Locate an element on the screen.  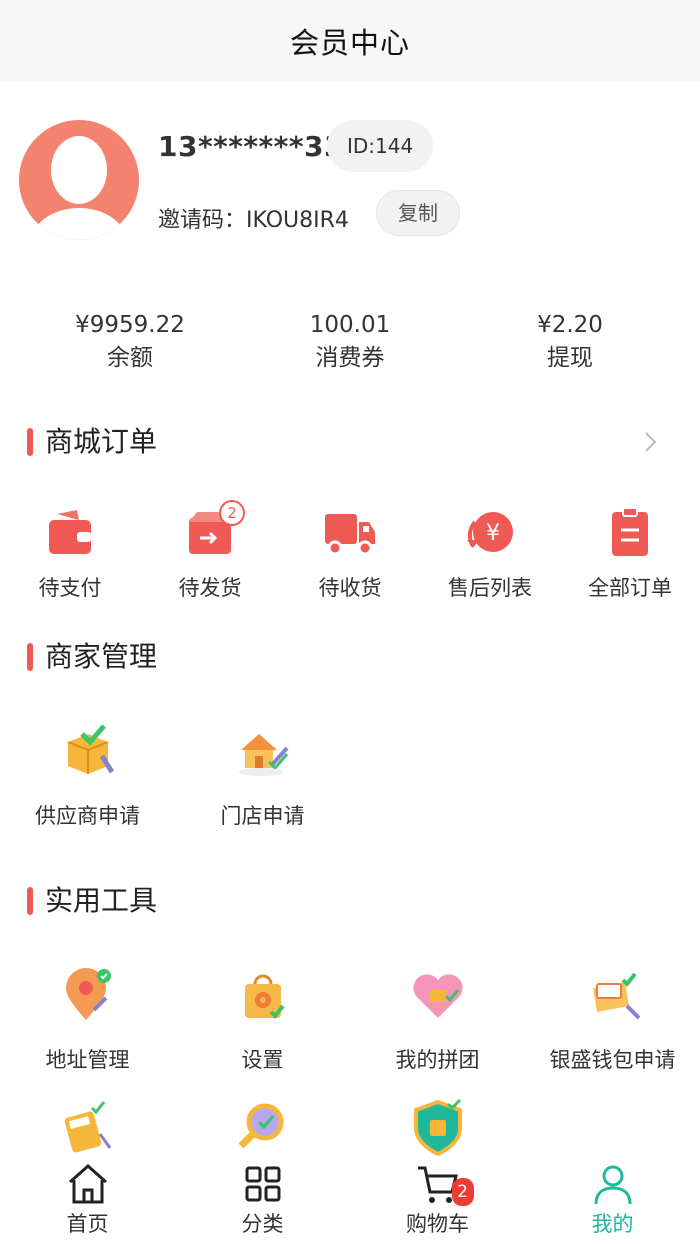
stat-value: ¥2.20 is located at coordinates (570, 325).